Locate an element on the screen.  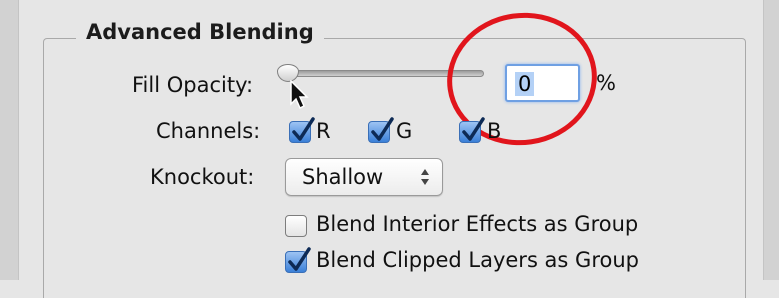
knockout-select: Shallow is located at coordinates (364, 177).